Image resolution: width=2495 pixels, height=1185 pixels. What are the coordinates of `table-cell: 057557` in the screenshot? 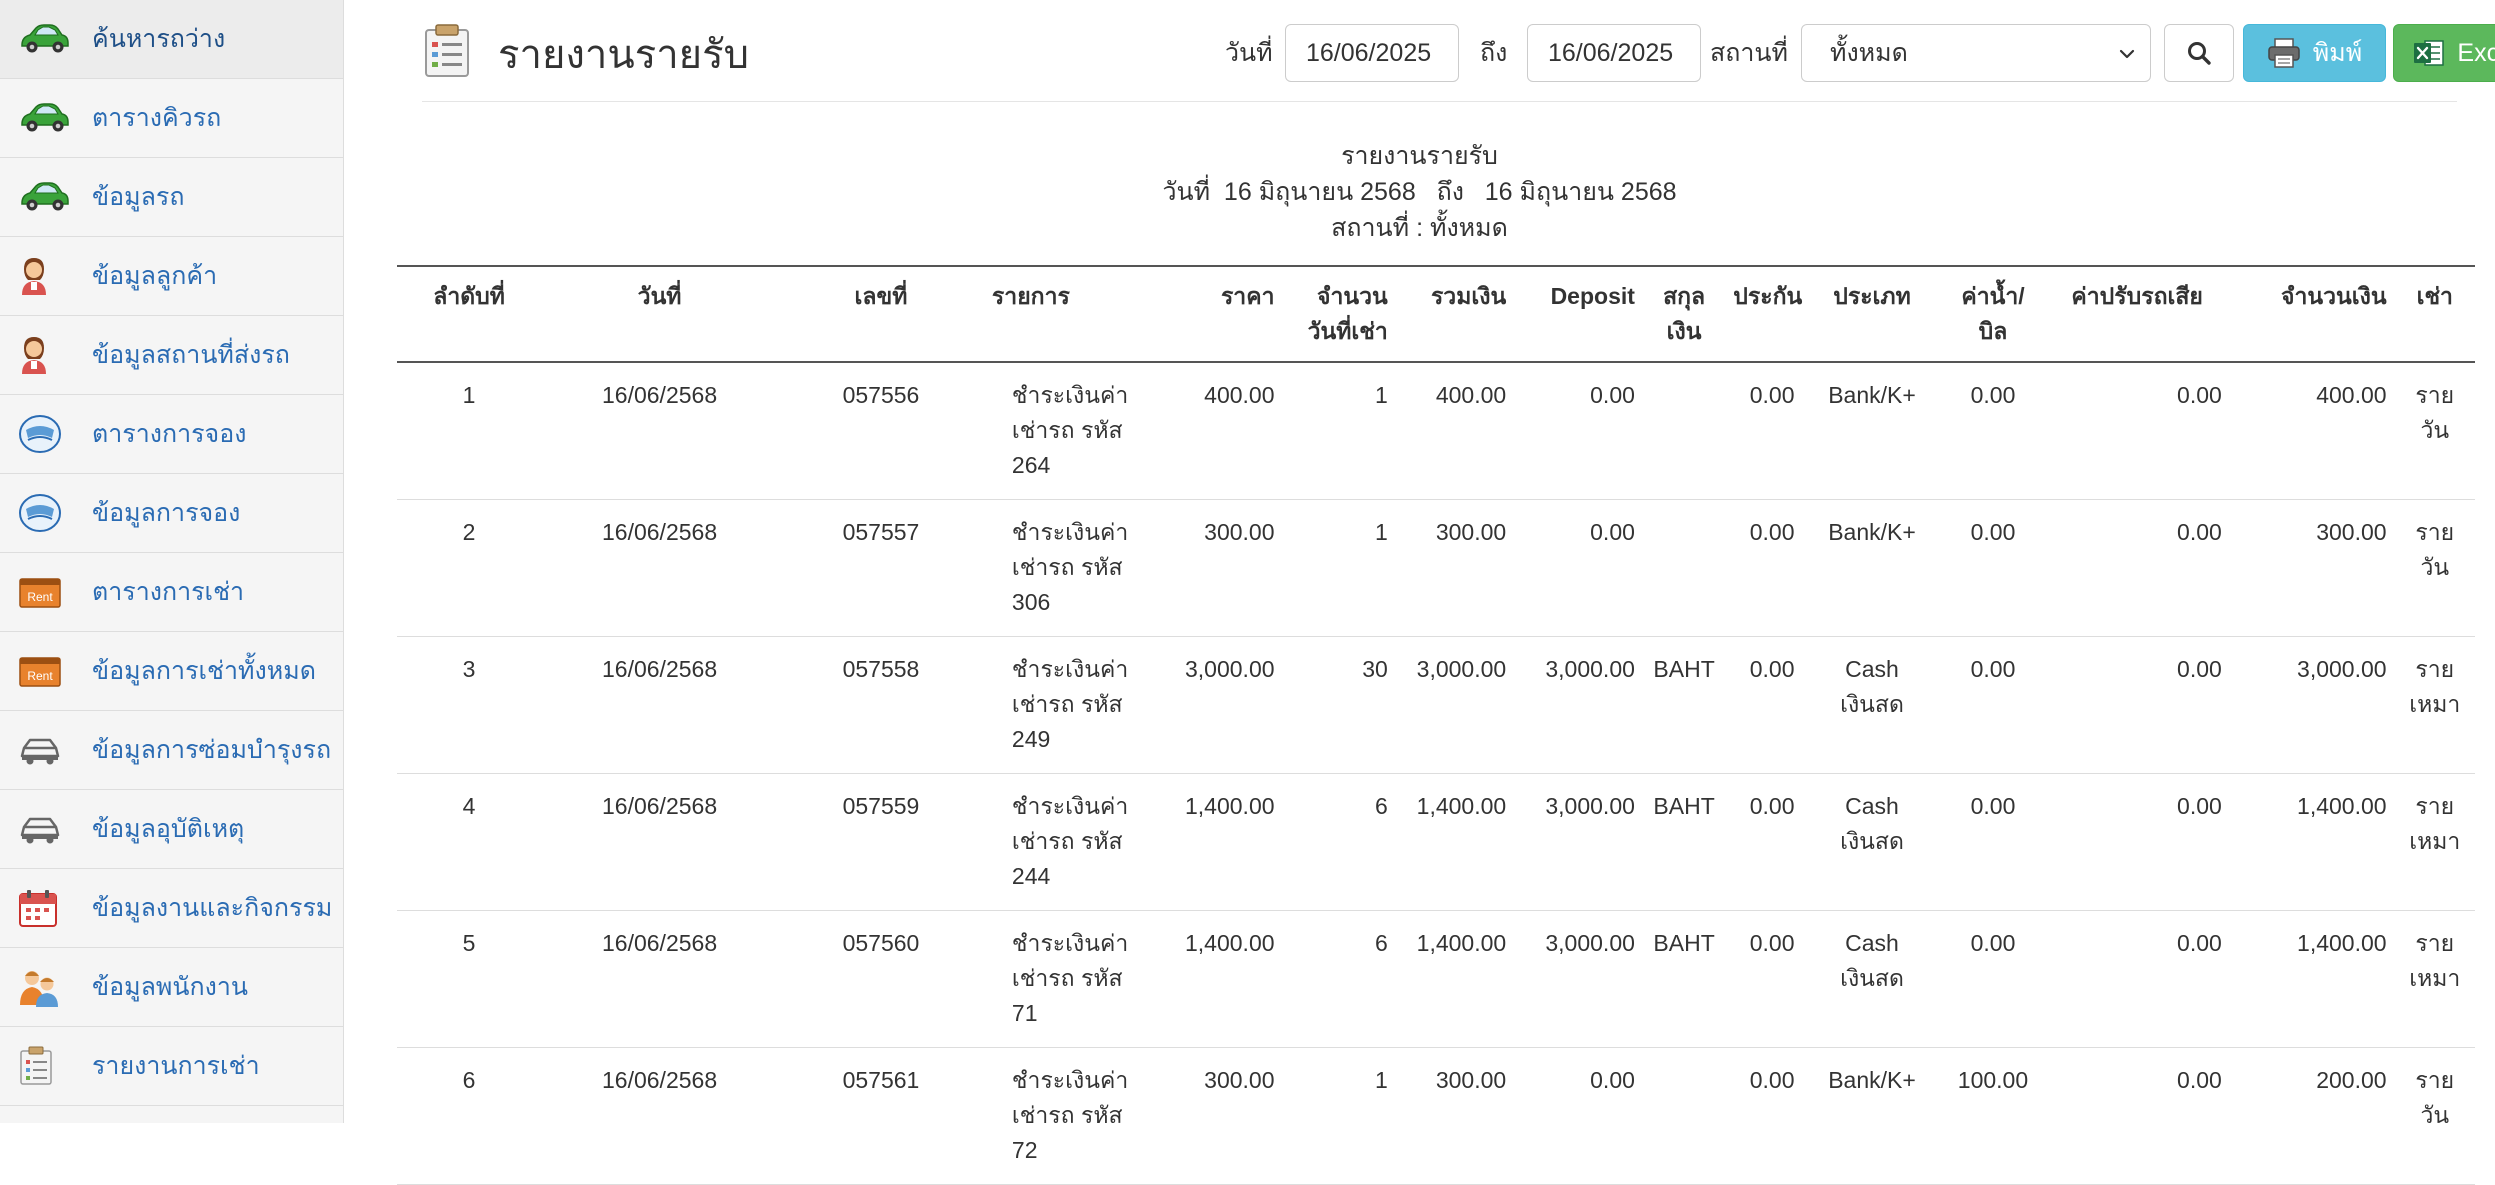 It's located at (880, 568).